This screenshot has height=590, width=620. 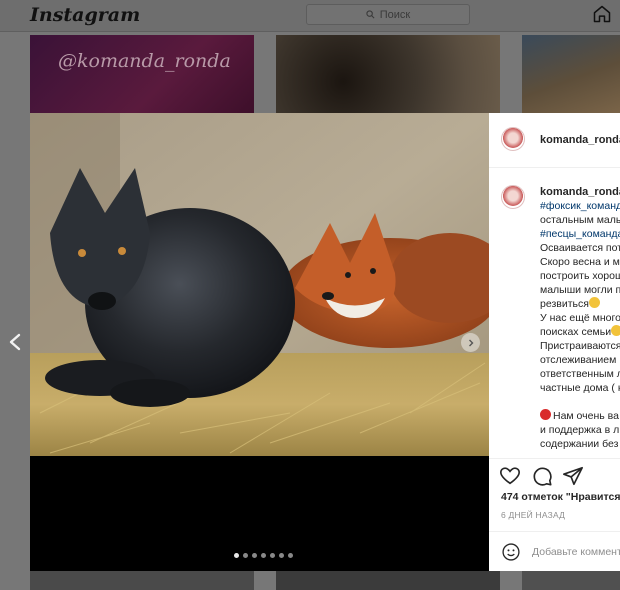 What do you see at coordinates (370, 14) in the screenshot?
I see `search-icon` at bounding box center [370, 14].